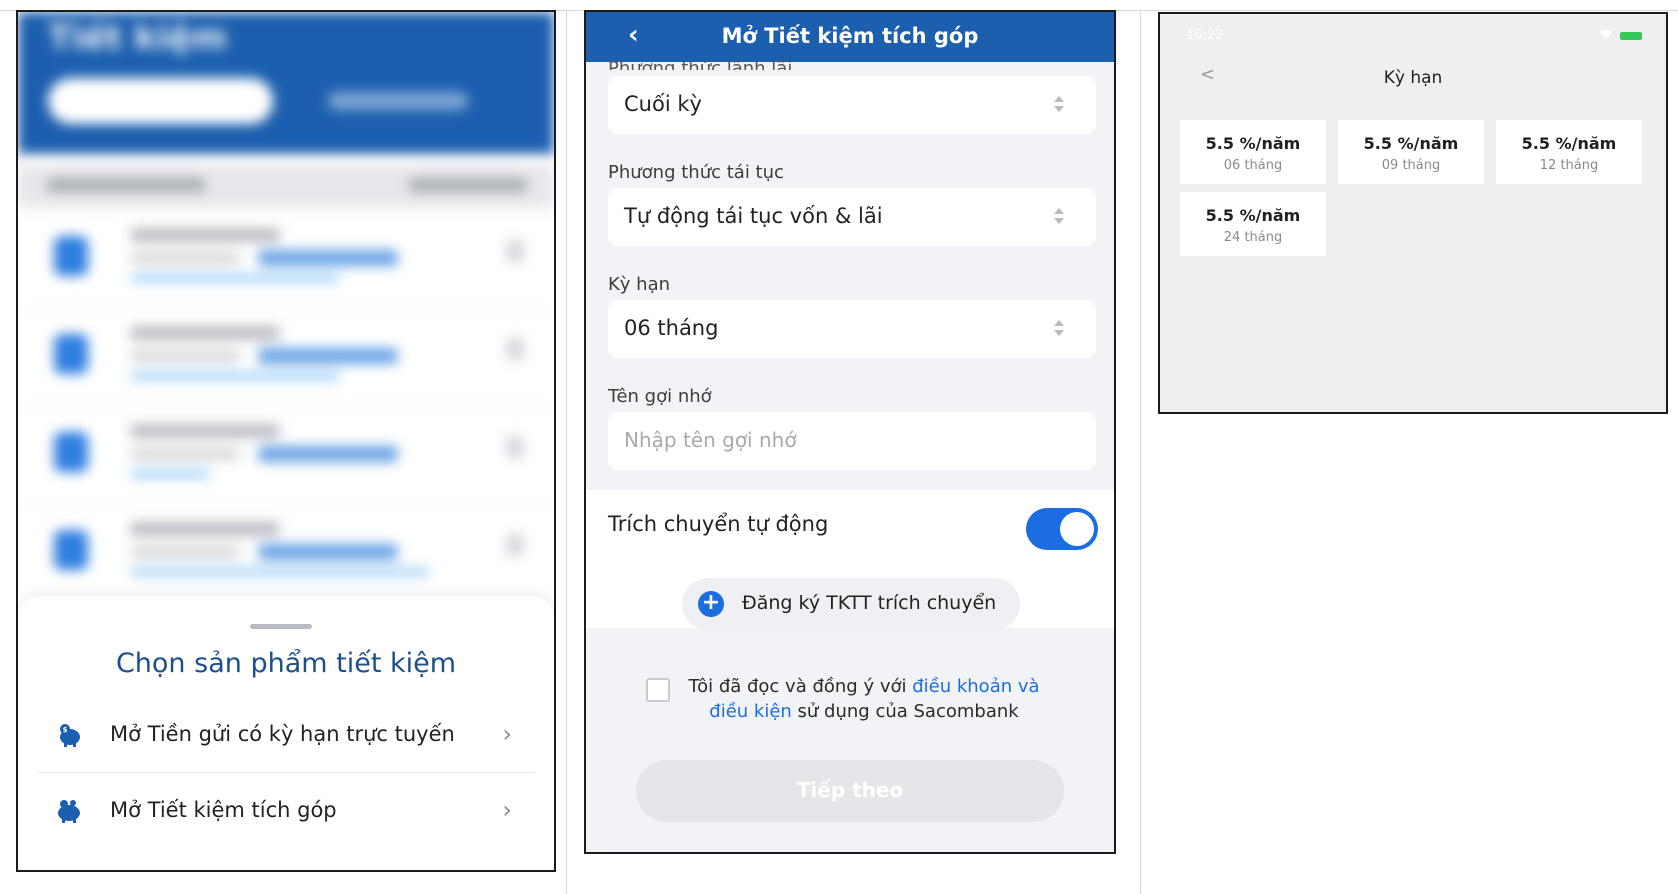  Describe the element at coordinates (718, 524) in the screenshot. I see `auto-transfer-label: Trích chuyển tự động` at that location.